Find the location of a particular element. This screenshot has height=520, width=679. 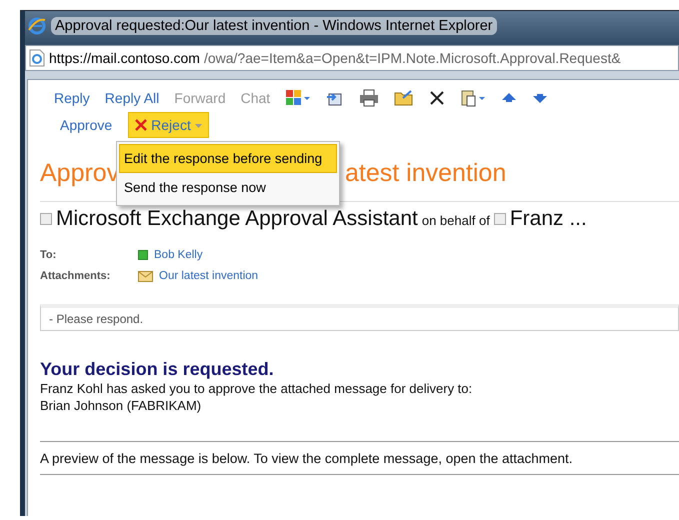

body-text: Brian Johnson (FABRIKAM) is located at coordinates (121, 405).